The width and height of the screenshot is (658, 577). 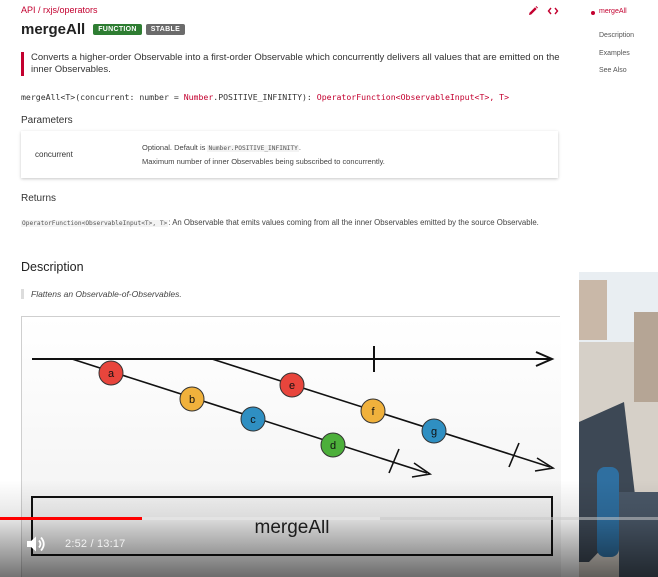 I want to click on marble-c-label: c, so click(x=253, y=420).